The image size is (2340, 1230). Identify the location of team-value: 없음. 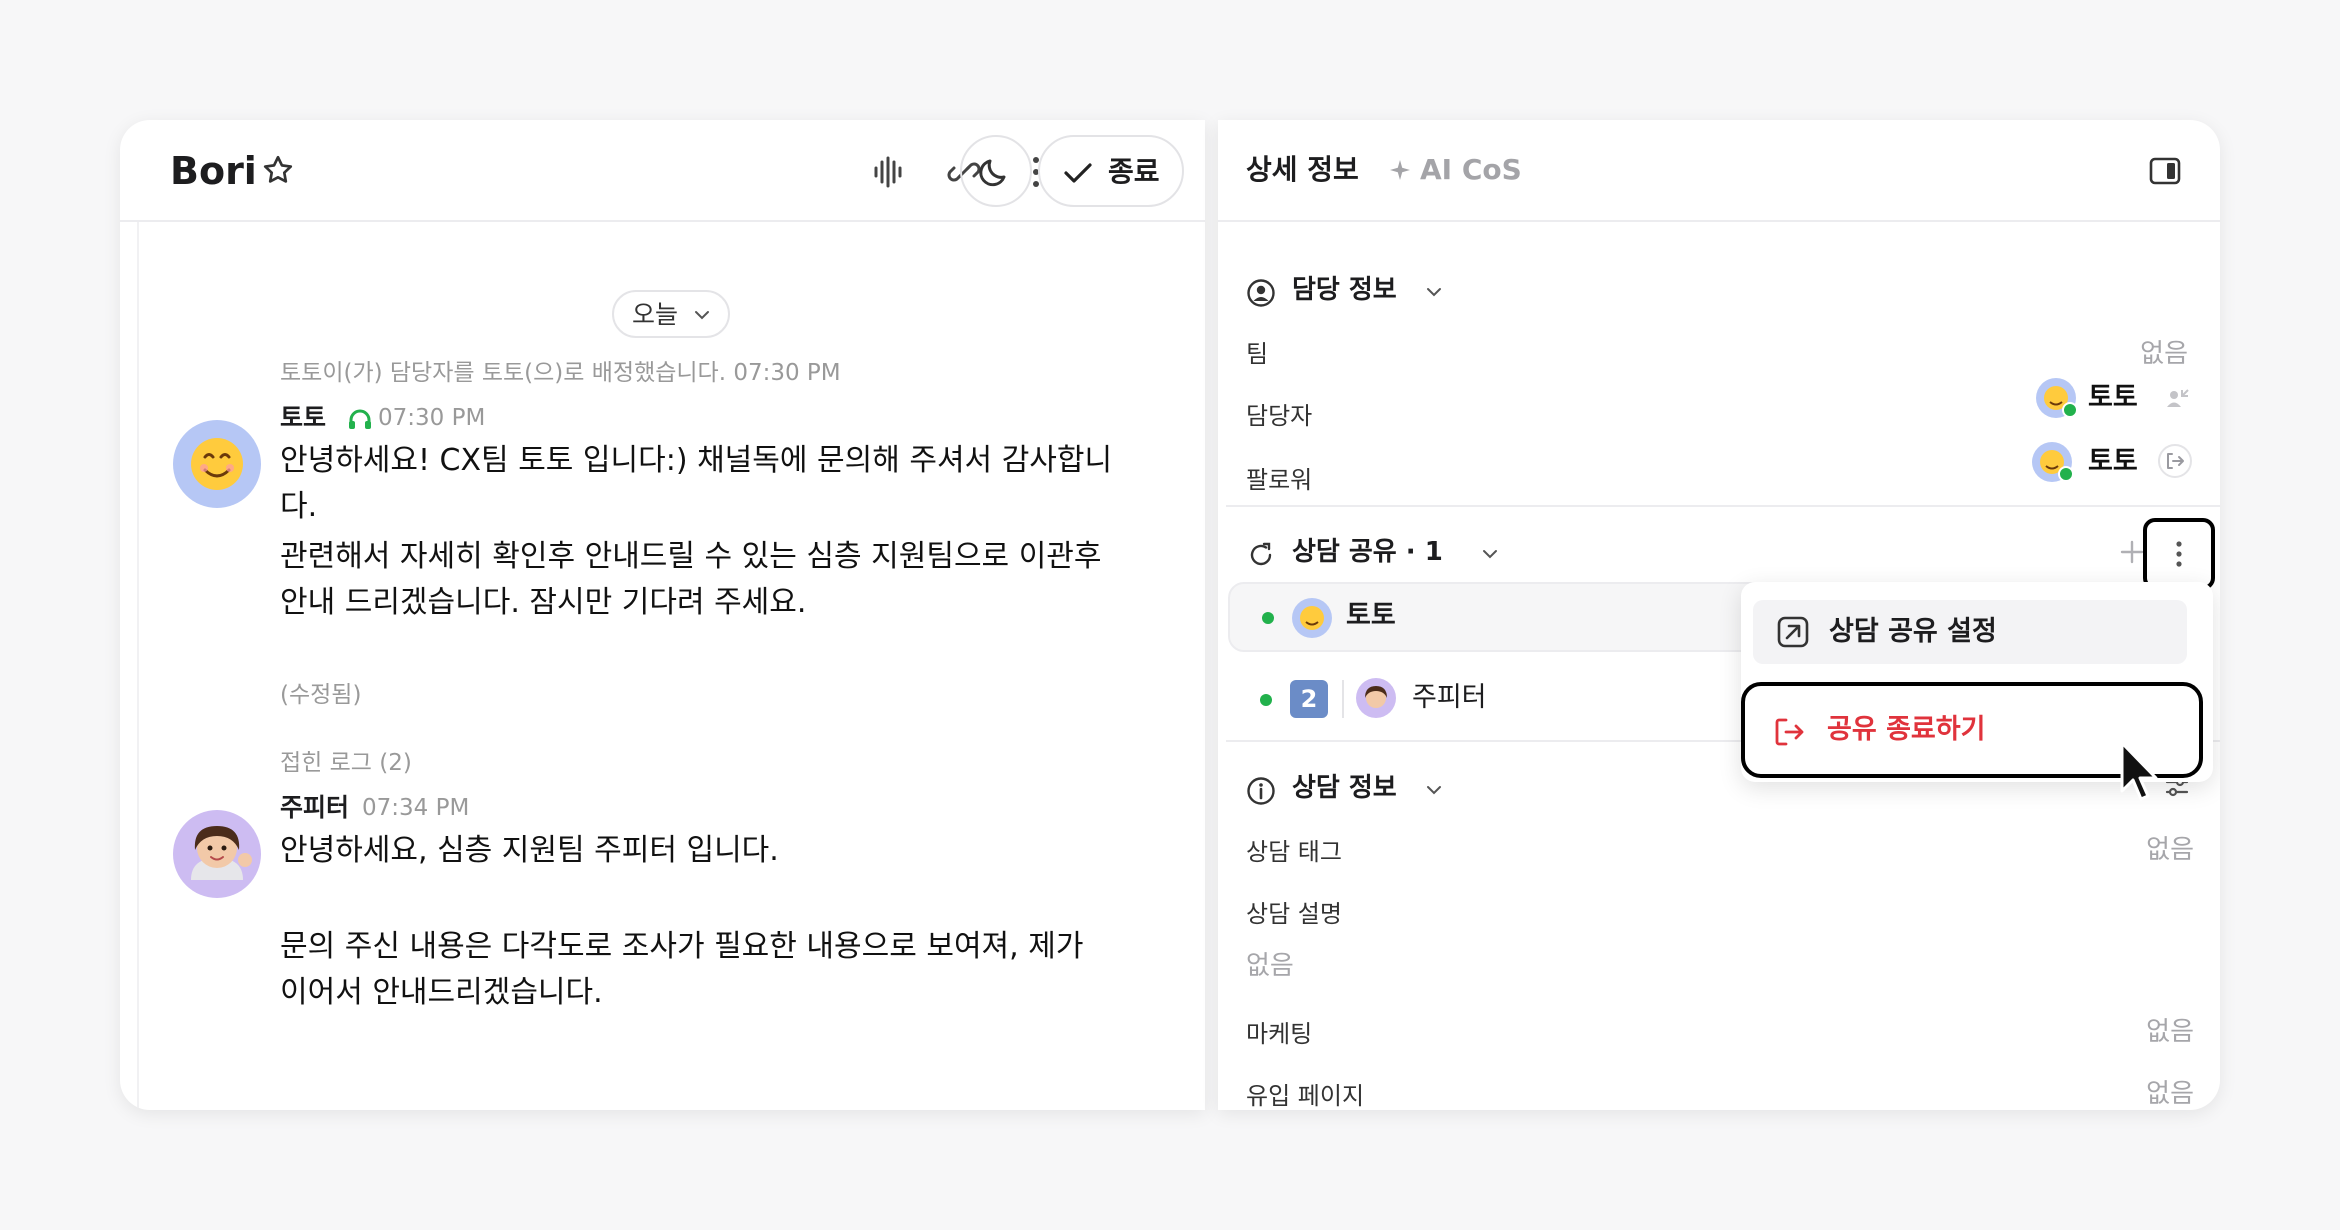
(2098, 354).